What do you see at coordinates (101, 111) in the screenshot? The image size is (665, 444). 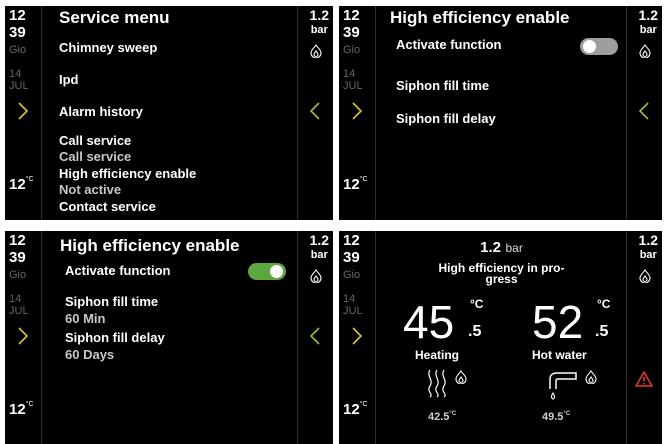 I see `menu-item-alarm-history: Alarm history` at bounding box center [101, 111].